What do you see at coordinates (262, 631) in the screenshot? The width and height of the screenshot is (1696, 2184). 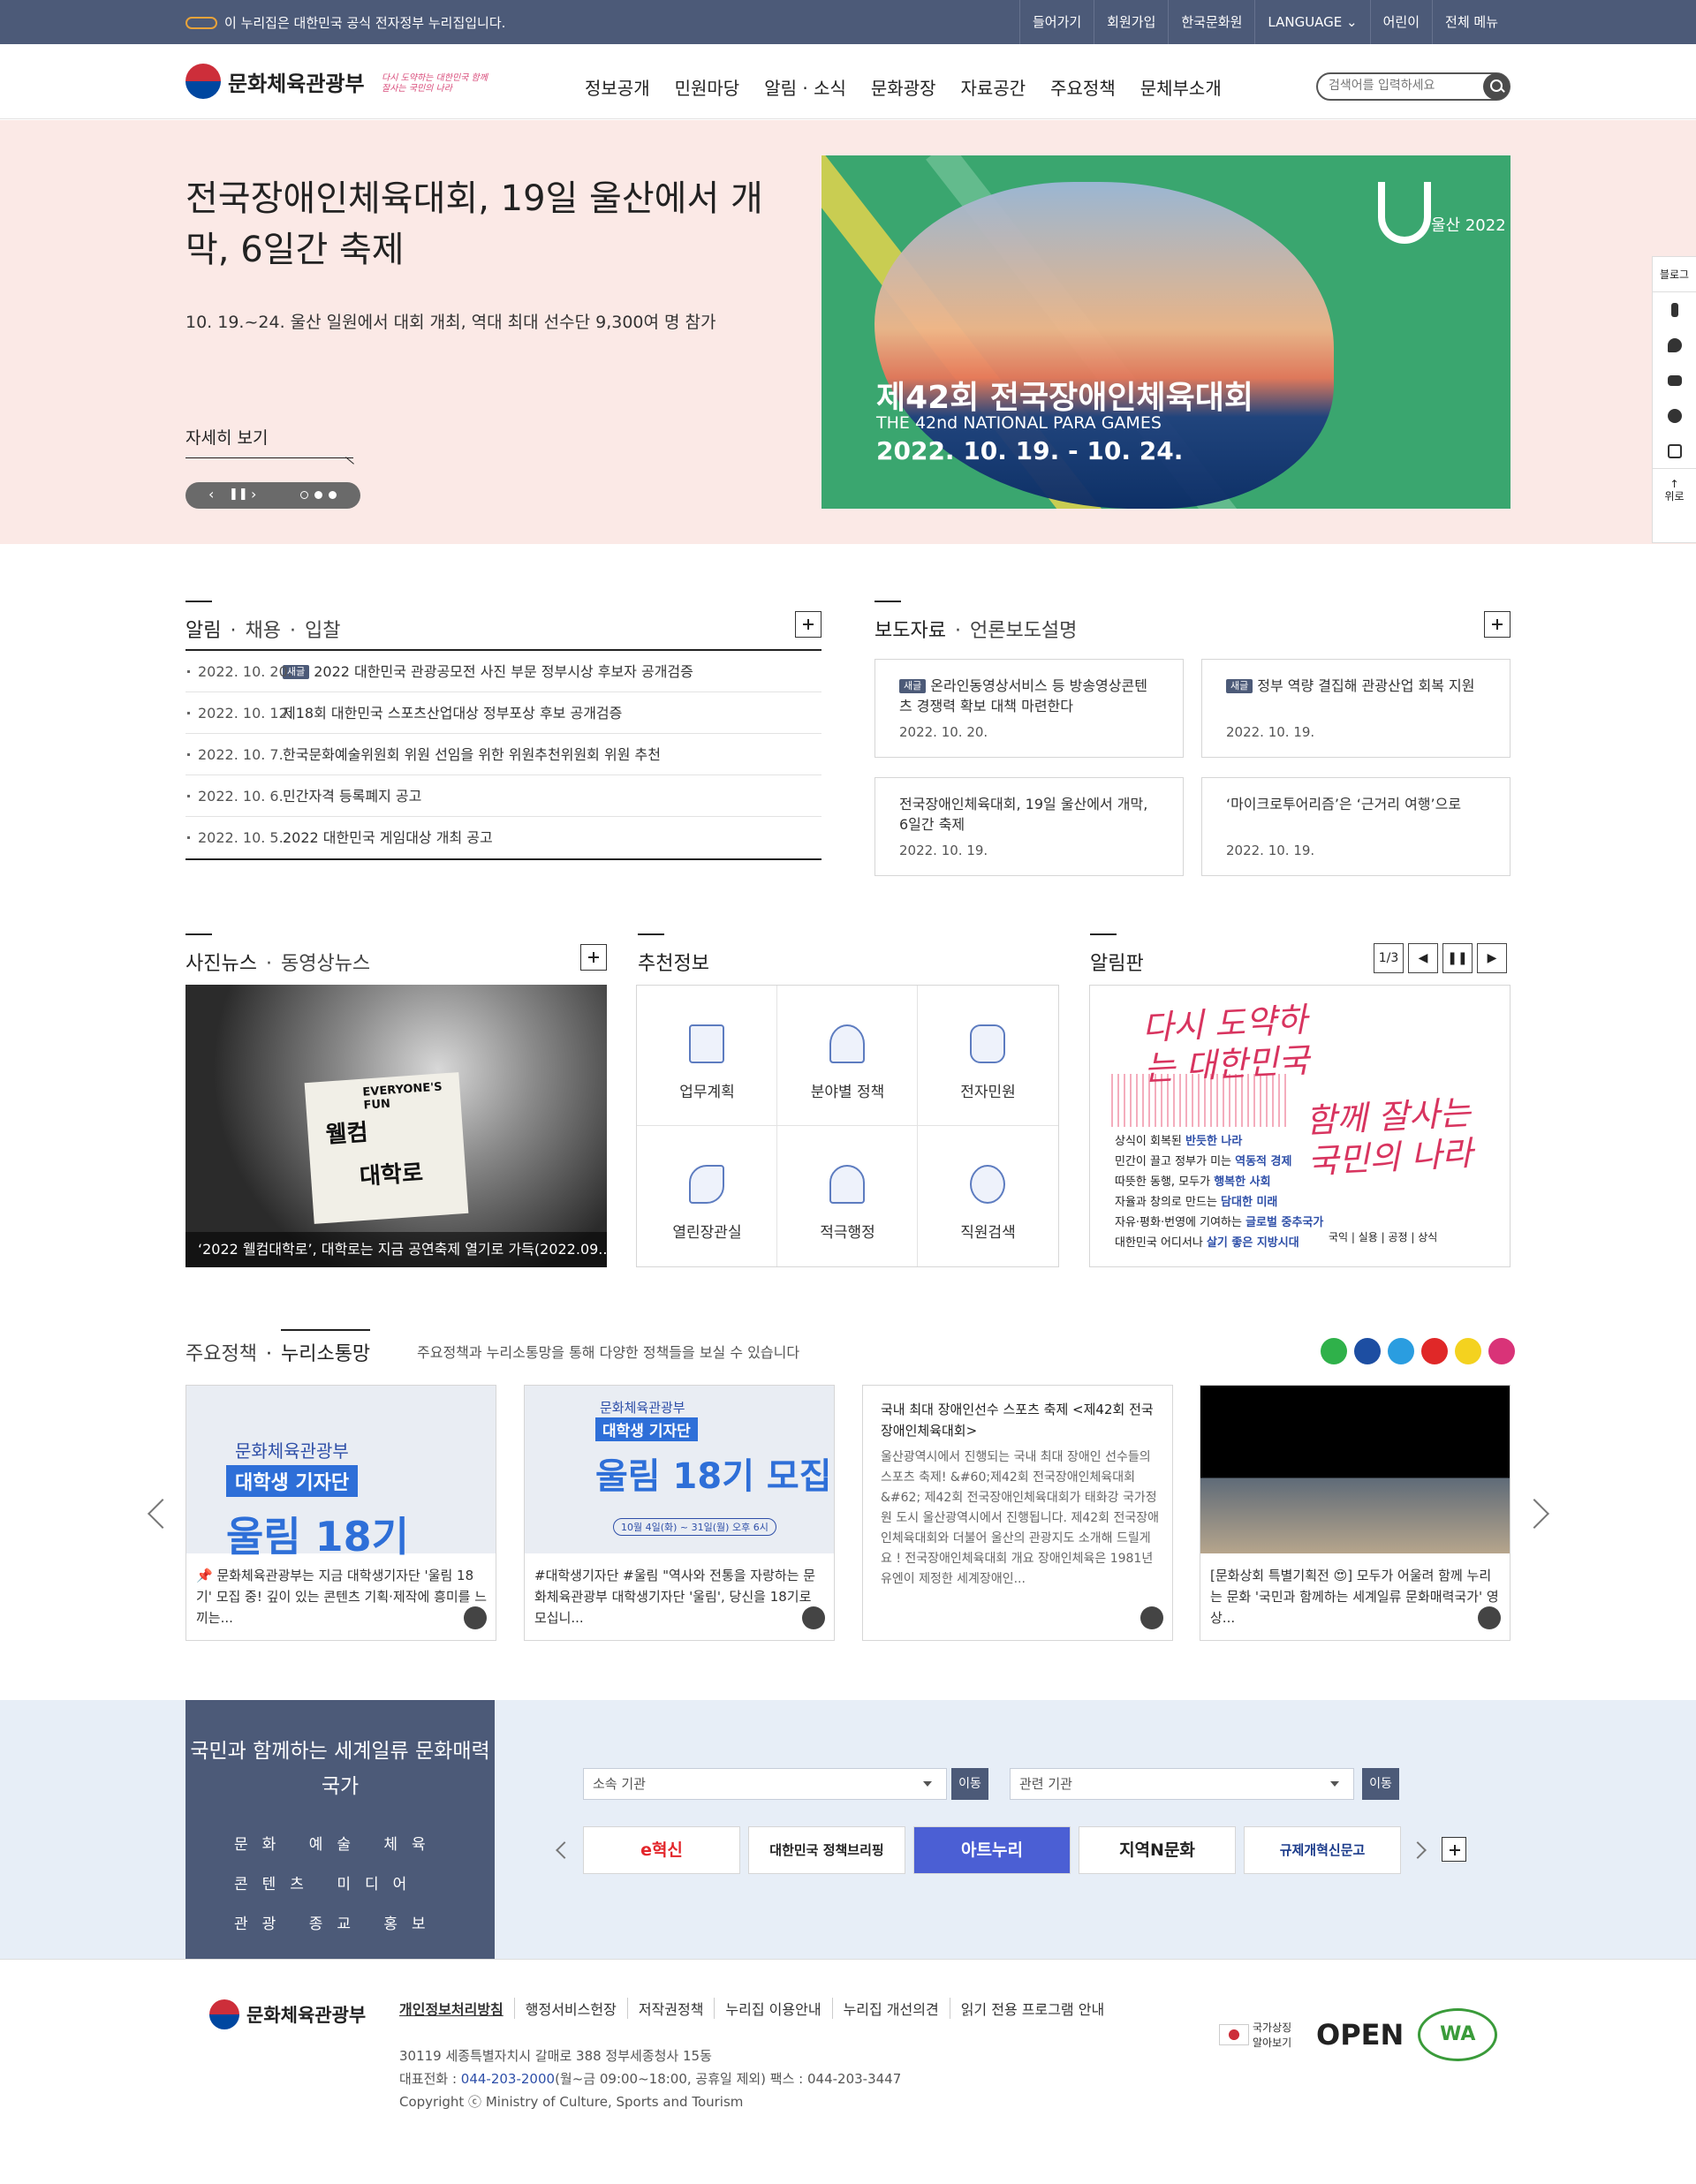 I see `tab-recruit: 채용` at bounding box center [262, 631].